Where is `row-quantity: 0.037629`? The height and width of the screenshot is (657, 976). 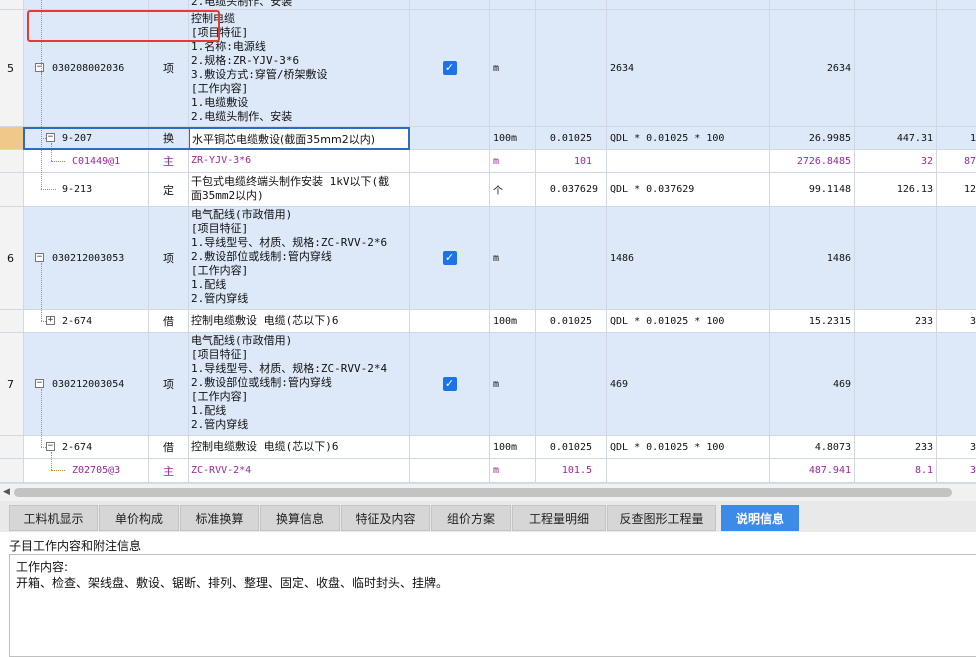
row-quantity: 0.037629 is located at coordinates (571, 189).